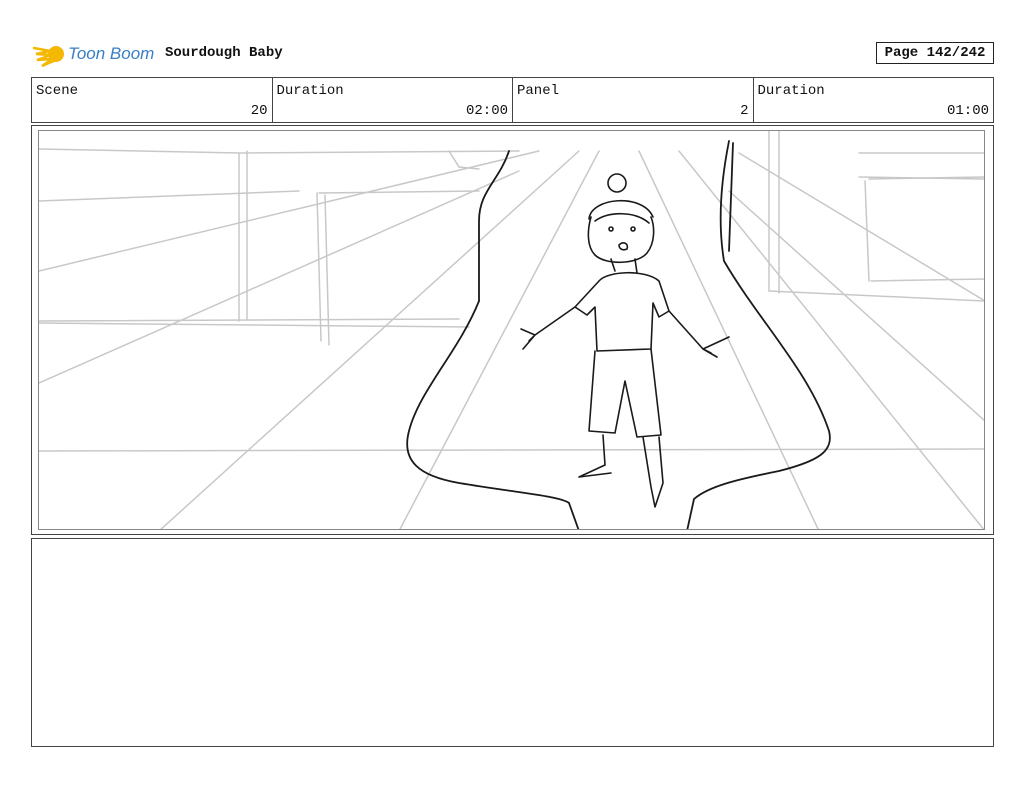  Describe the element at coordinates (513, 54) in the screenshot. I see `storyboard-header: Toon Boom Sourdough Baby Page 142/242` at that location.